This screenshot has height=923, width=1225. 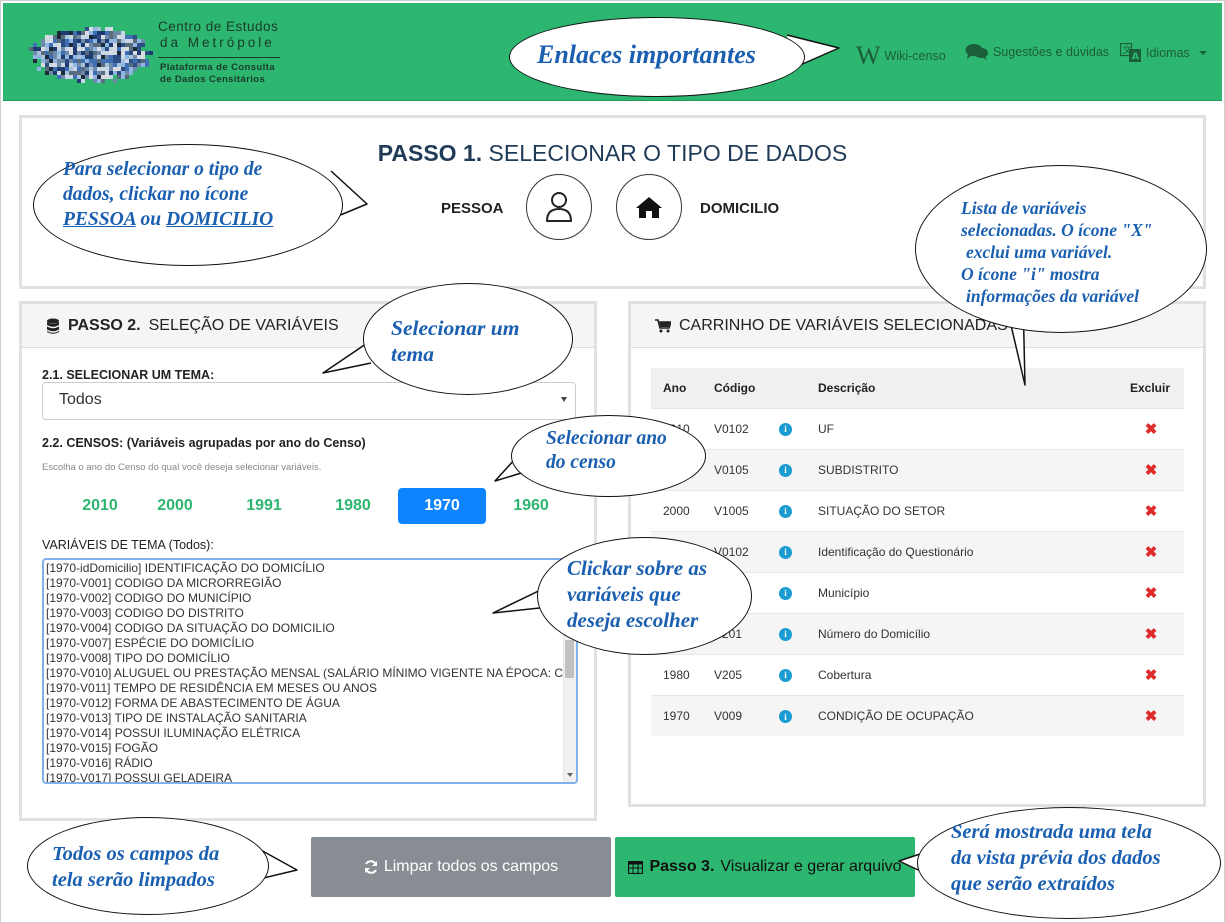 I want to click on callout-theme-line1: Selecionar um, so click(x=455, y=328).